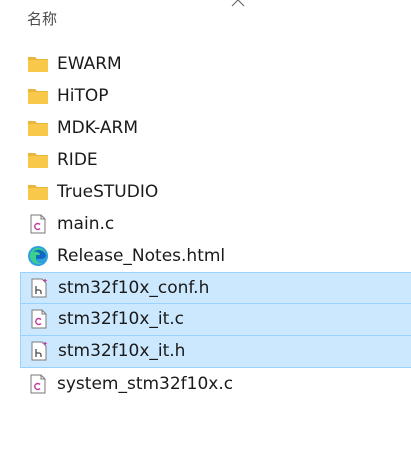 This screenshot has width=411, height=449. What do you see at coordinates (215, 288) in the screenshot?
I see `list-item-stm32f10x-conf-h: stm32f10x_conf.h` at bounding box center [215, 288].